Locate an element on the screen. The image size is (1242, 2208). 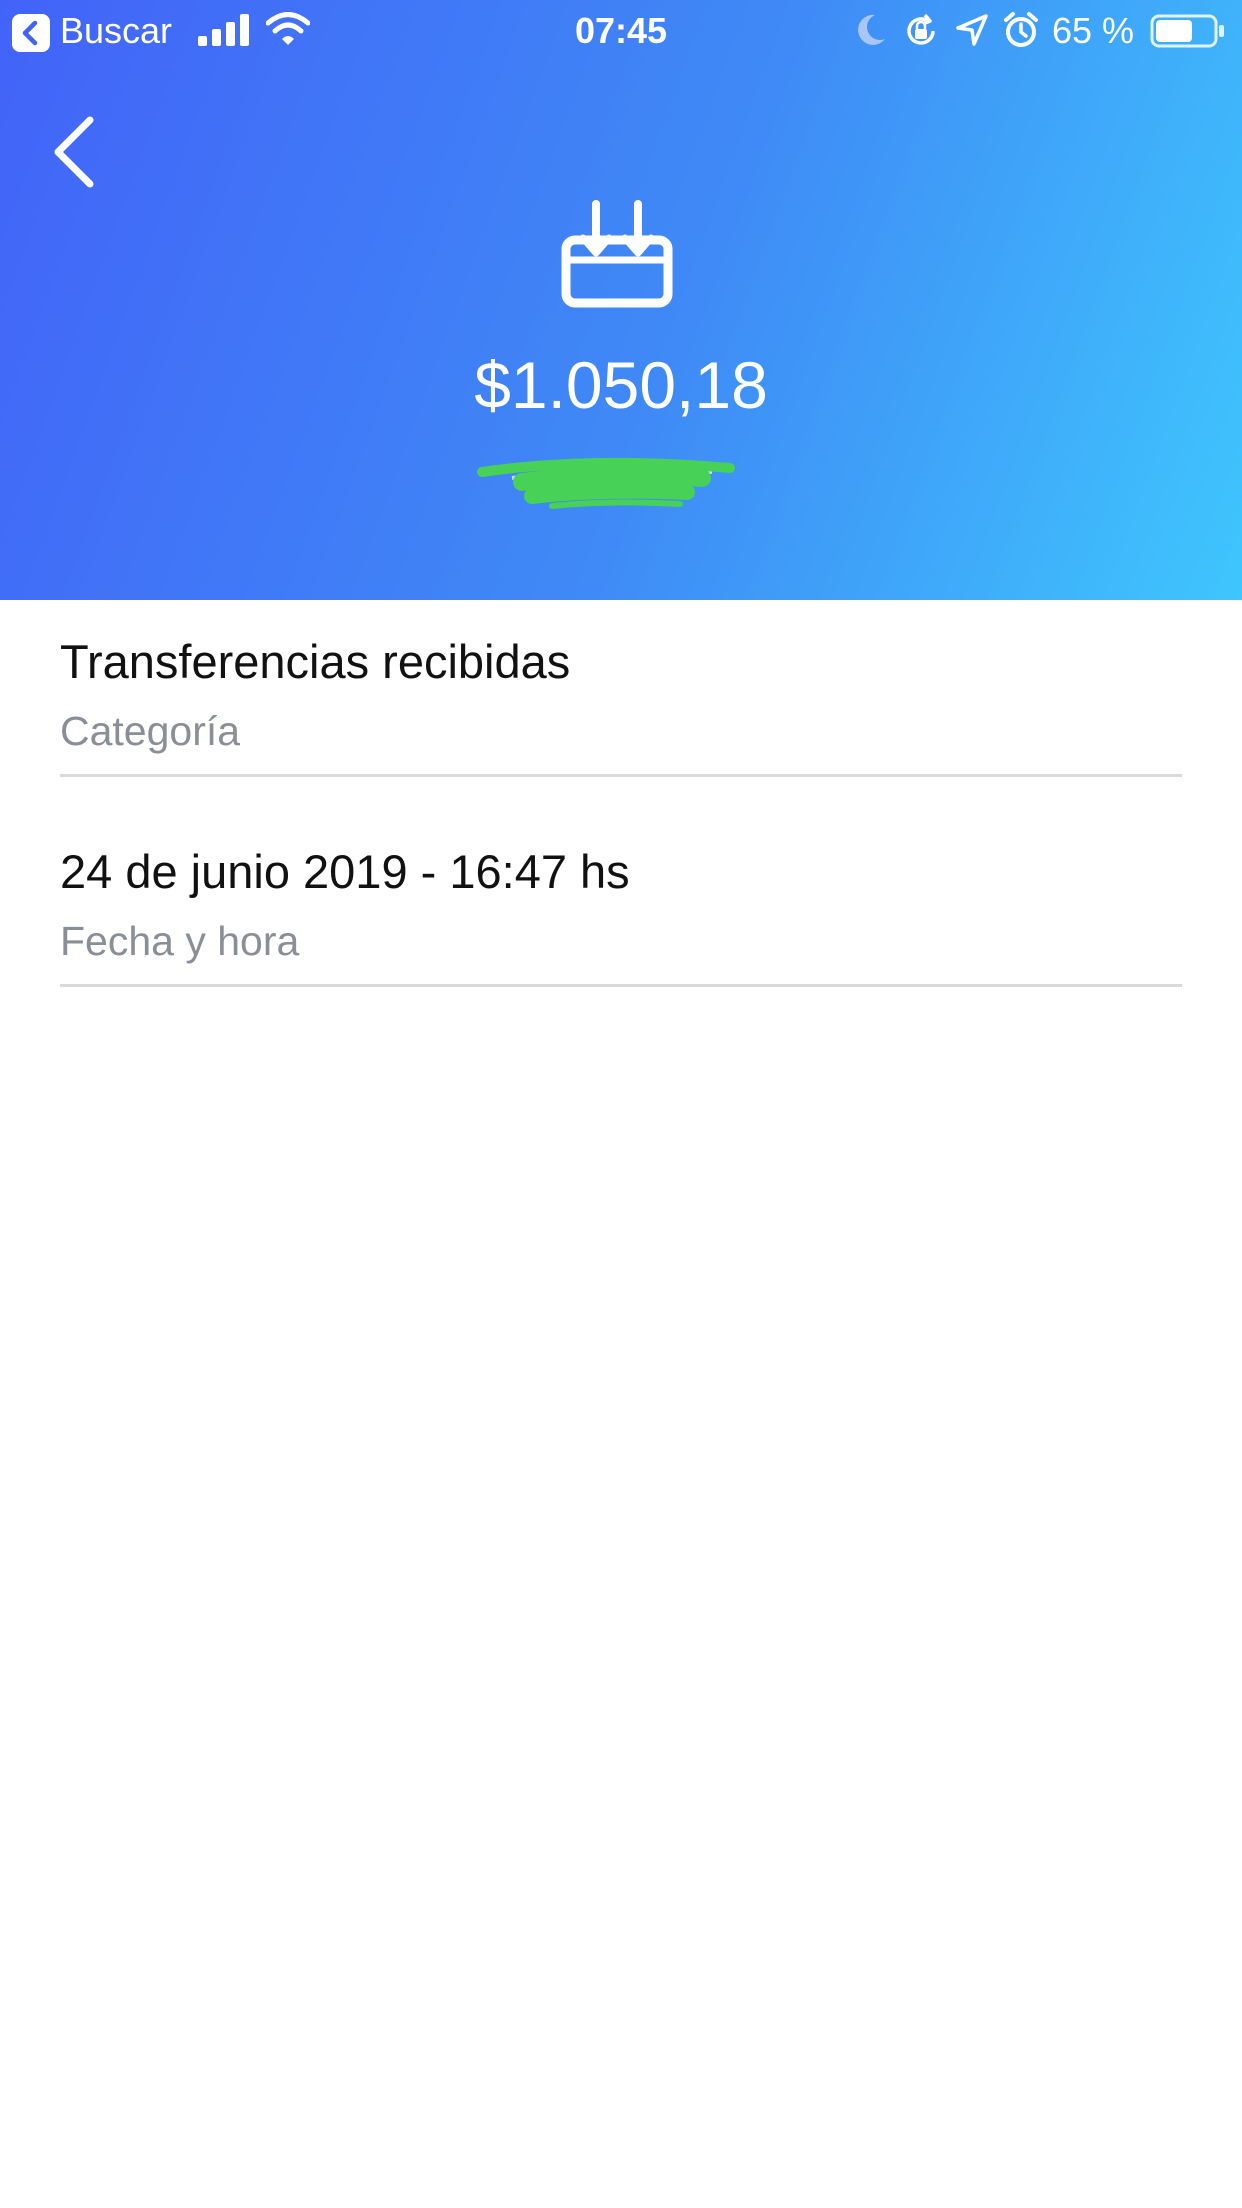
battery-percentage: 65 % is located at coordinates (1093, 30).